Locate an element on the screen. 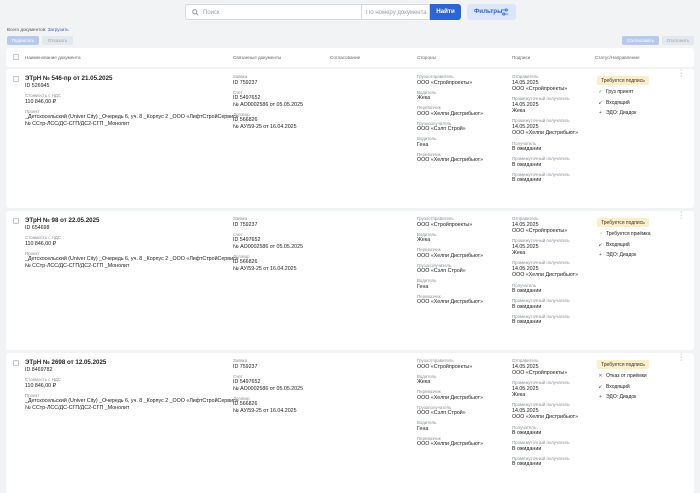  driver-value: Жека is located at coordinates (424, 98).